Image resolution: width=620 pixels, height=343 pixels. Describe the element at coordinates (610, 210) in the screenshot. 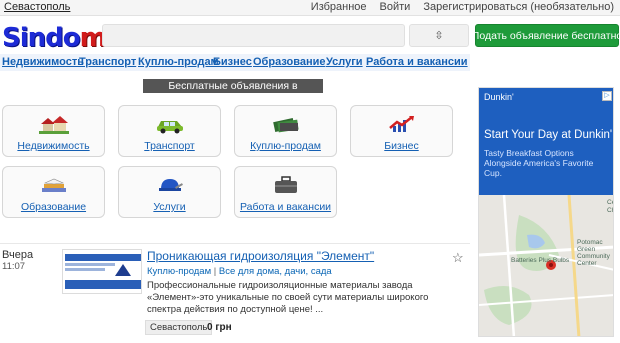

I see `map-label-ch: Ch` at that location.